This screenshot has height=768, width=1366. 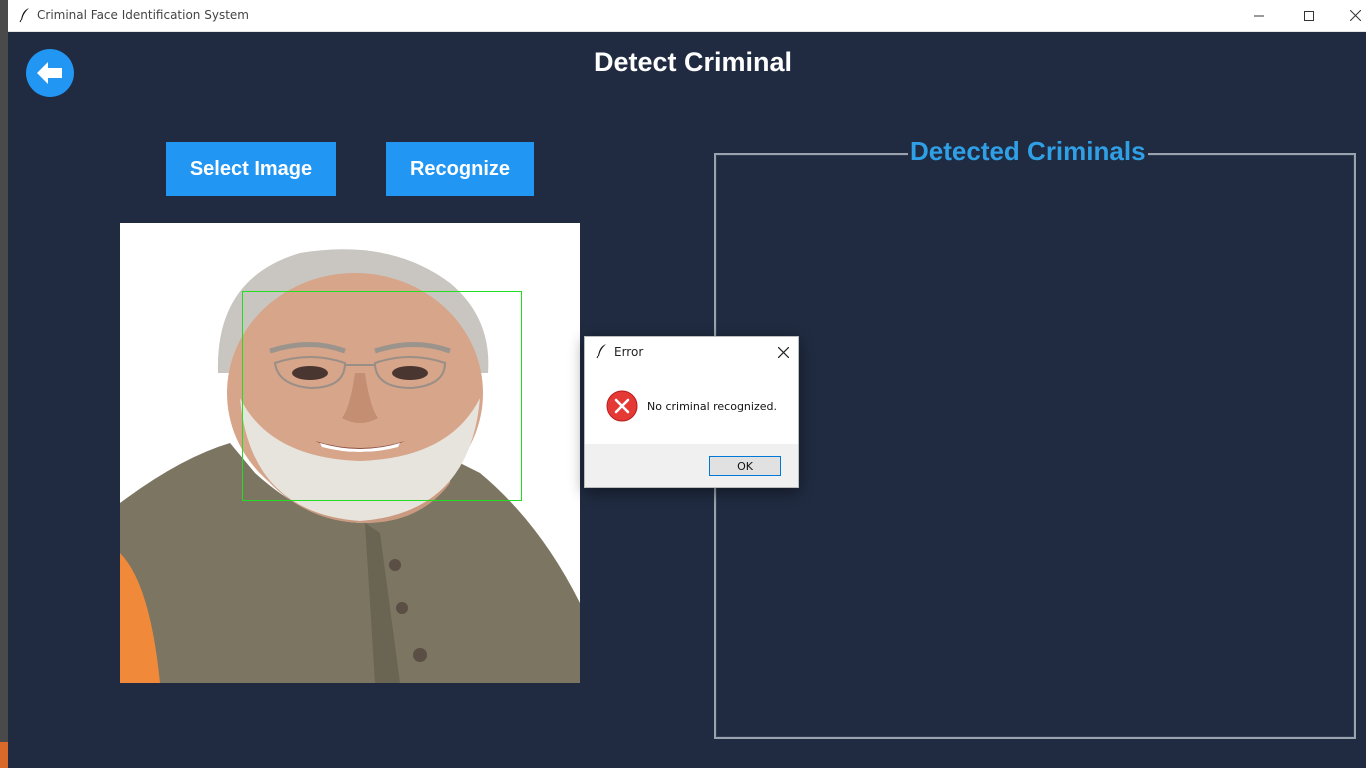 I want to click on close-button, so click(x=1349, y=15).